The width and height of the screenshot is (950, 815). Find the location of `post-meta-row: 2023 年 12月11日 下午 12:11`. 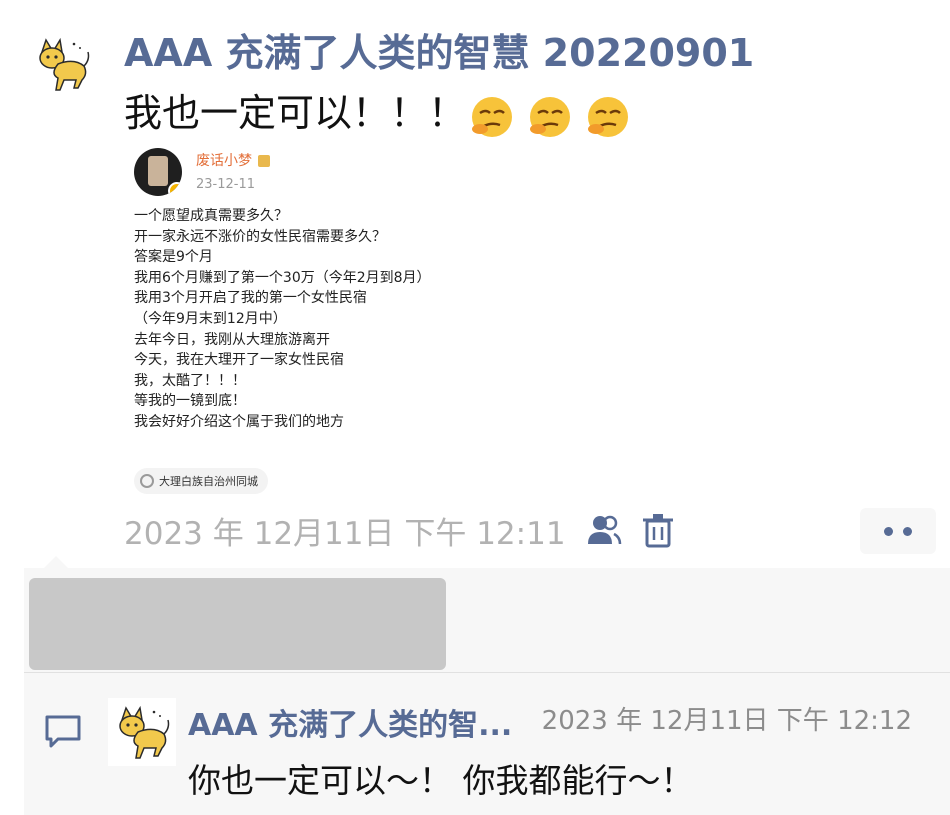

post-meta-row: 2023 年 12月11日 下午 12:11 is located at coordinates (401, 530).